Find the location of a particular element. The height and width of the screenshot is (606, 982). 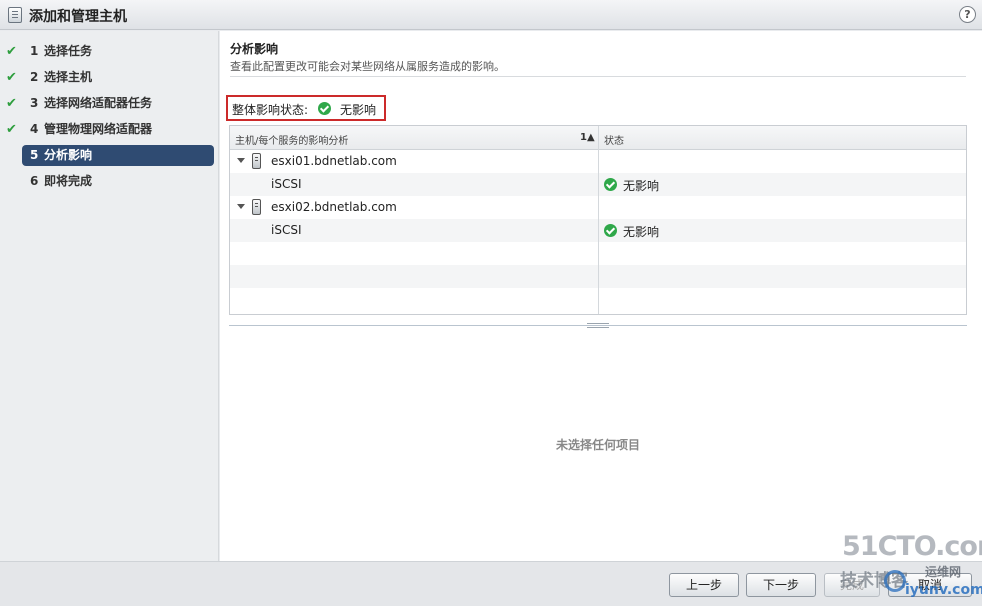

step-number: 6 is located at coordinates (34, 181).